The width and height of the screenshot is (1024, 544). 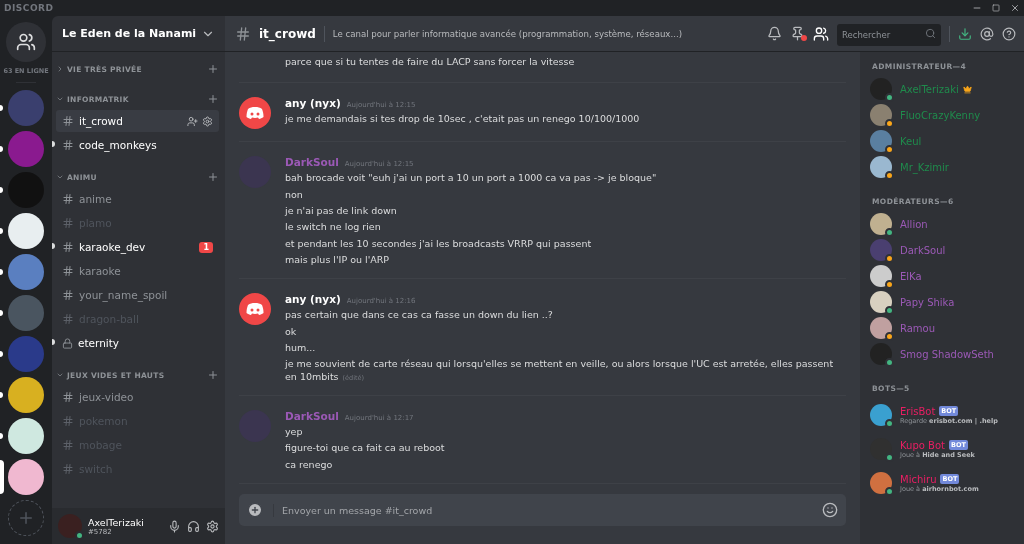 What do you see at coordinates (60, 69) in the screenshot?
I see `chevron-right-icon` at bounding box center [60, 69].